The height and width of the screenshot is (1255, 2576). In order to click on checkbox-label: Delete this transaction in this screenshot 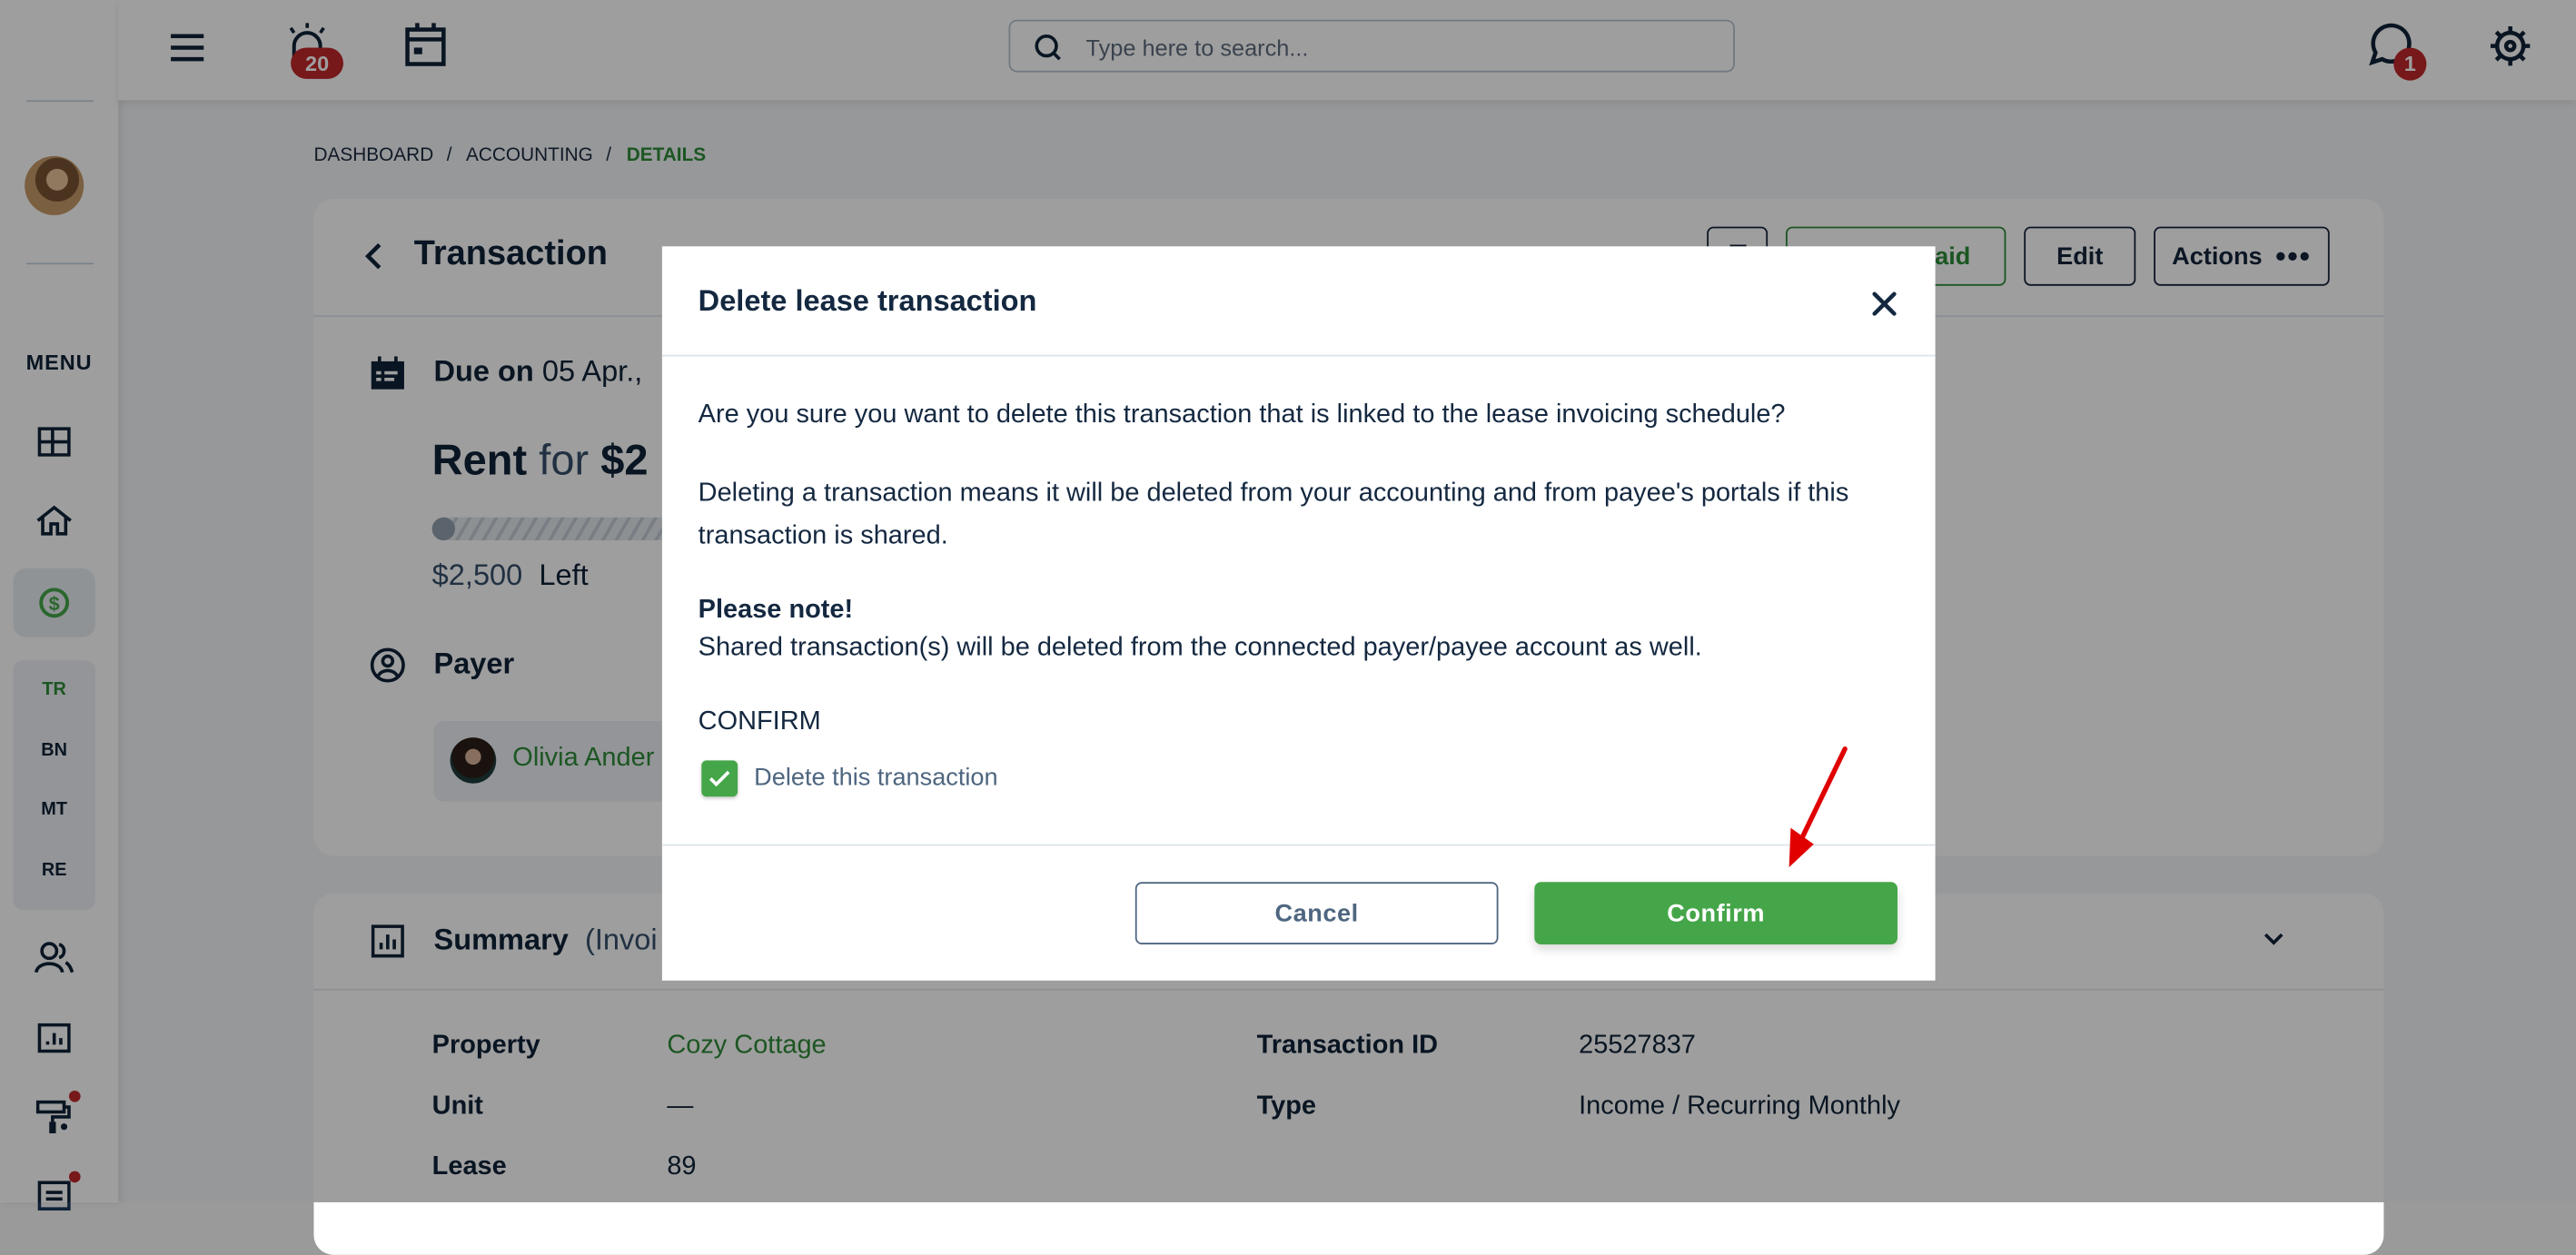, I will do `click(875, 778)`.